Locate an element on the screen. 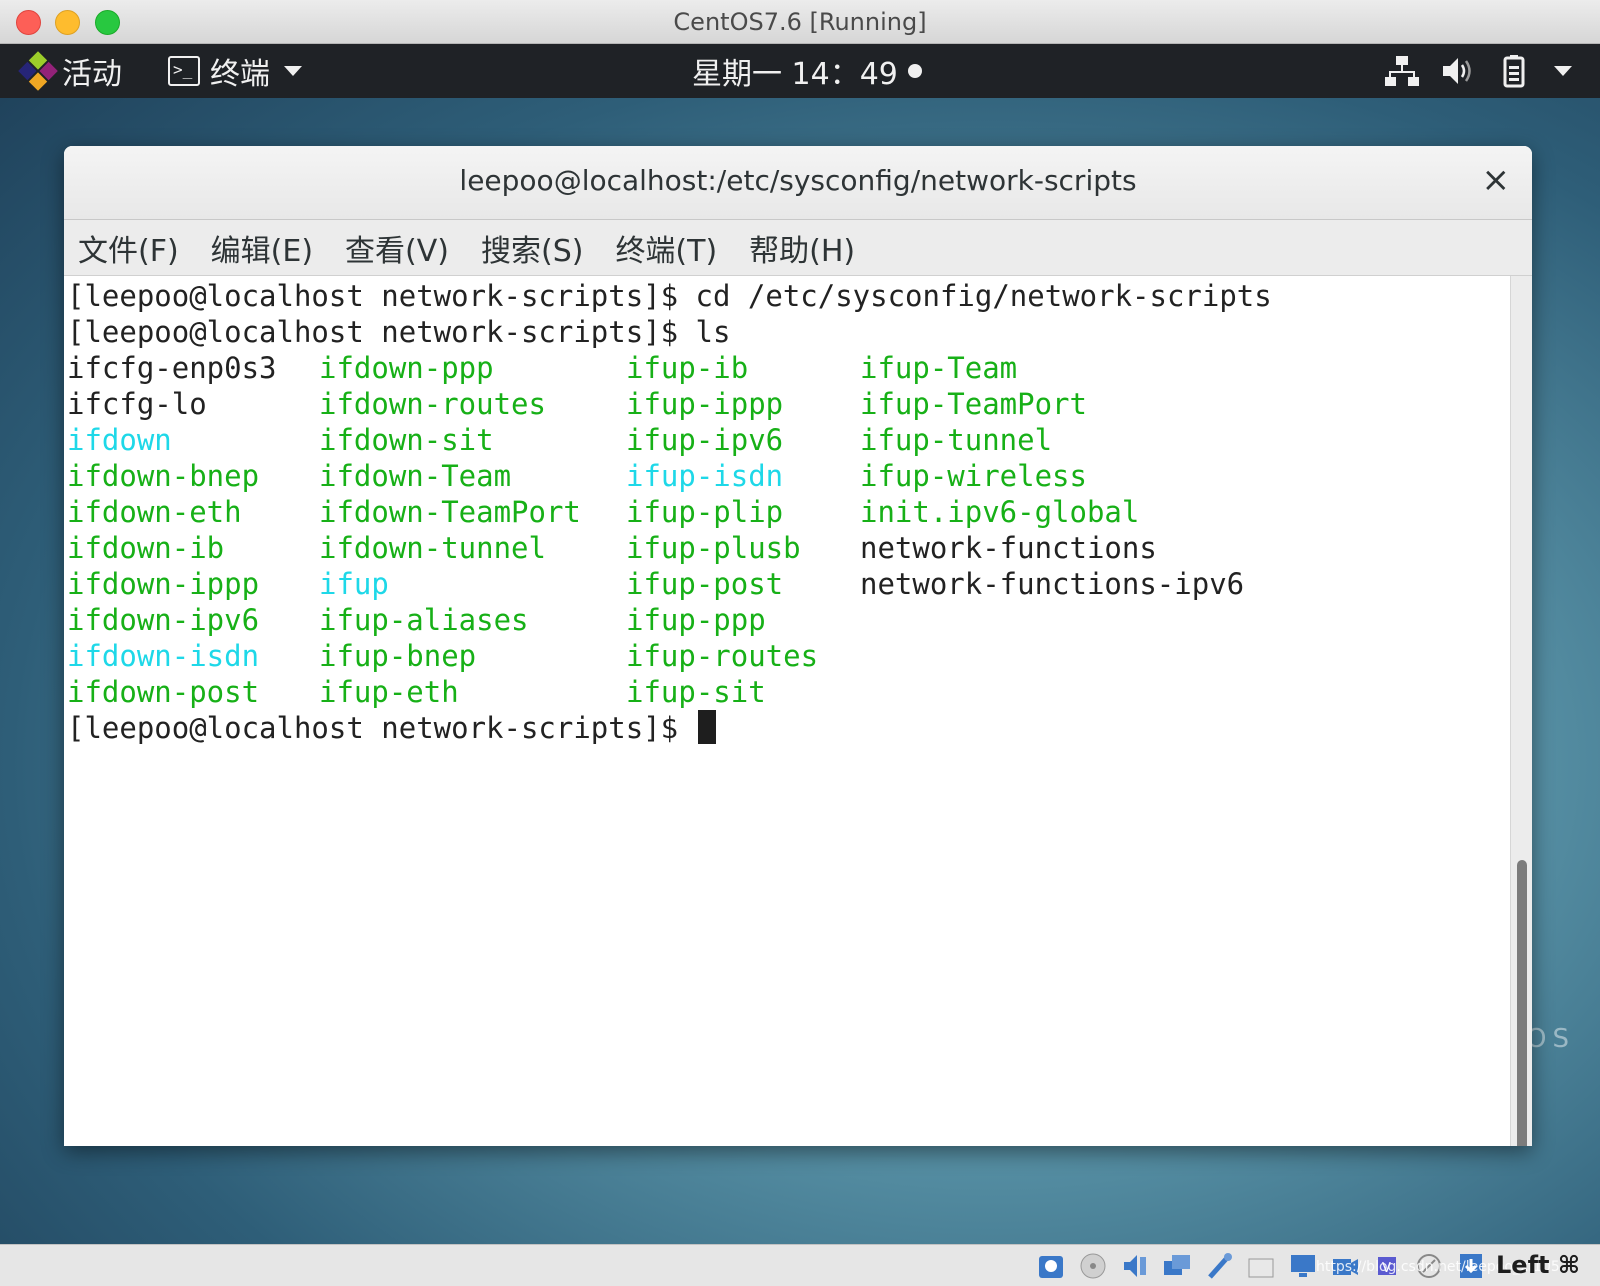 The width and height of the screenshot is (1600, 1286). clock-button: 星期一 14：49 is located at coordinates (807, 71).